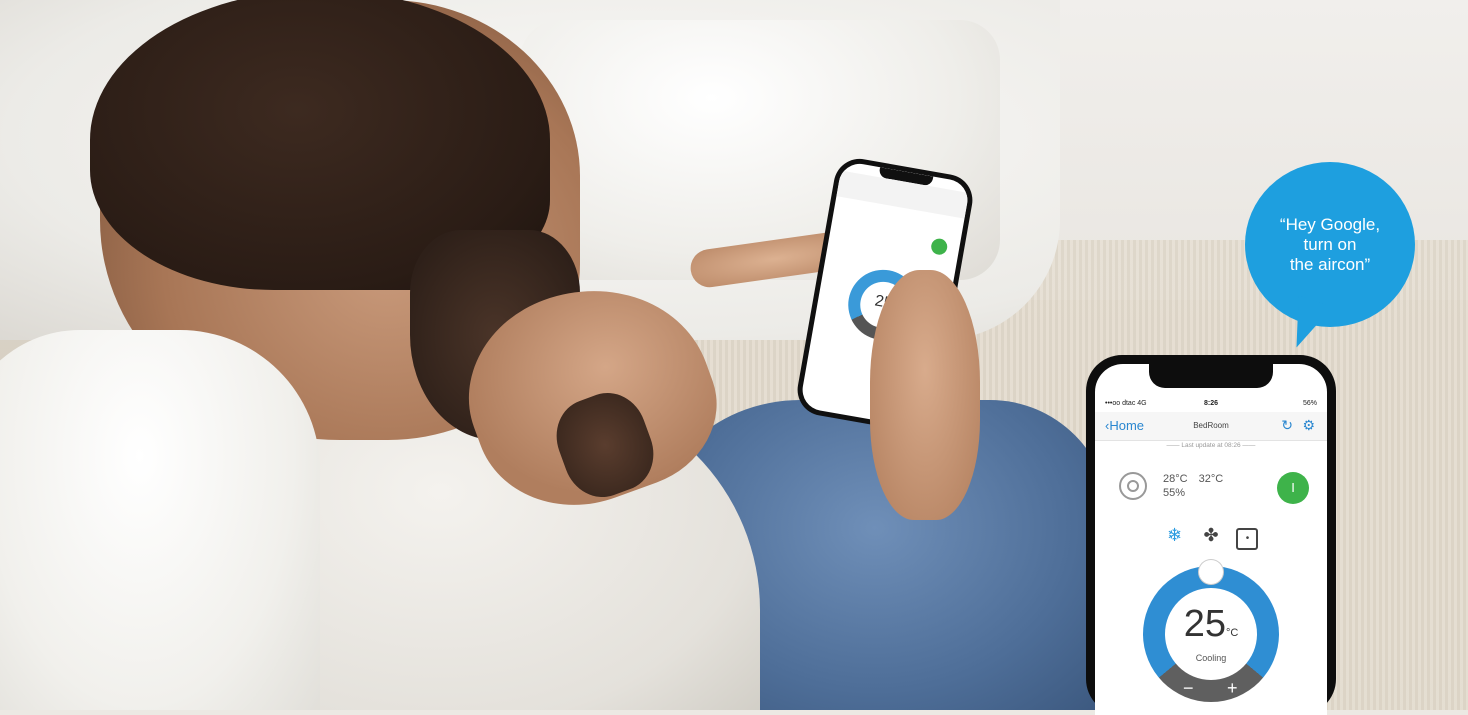 The image size is (1468, 715). I want to click on mode-selector: ❄ ✤ •, so click(1211, 537).